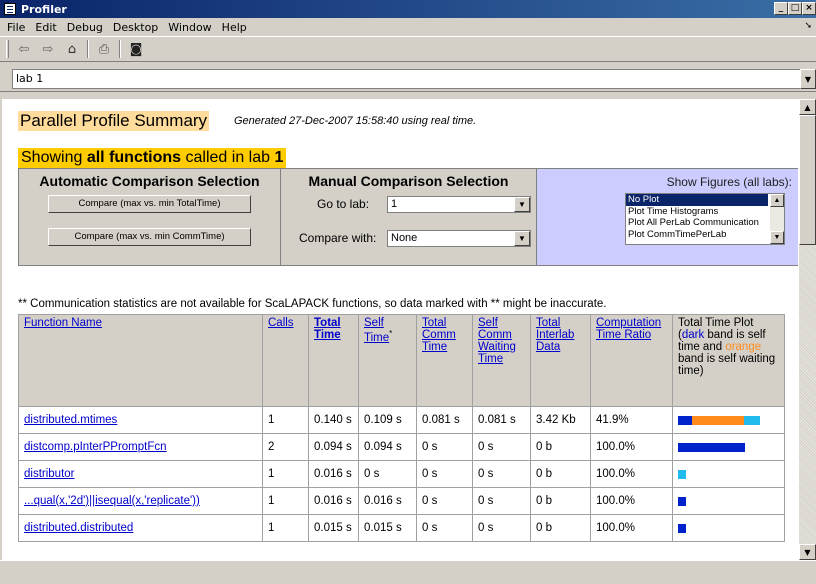  I want to click on calls-header-link: Calls, so click(281, 323).